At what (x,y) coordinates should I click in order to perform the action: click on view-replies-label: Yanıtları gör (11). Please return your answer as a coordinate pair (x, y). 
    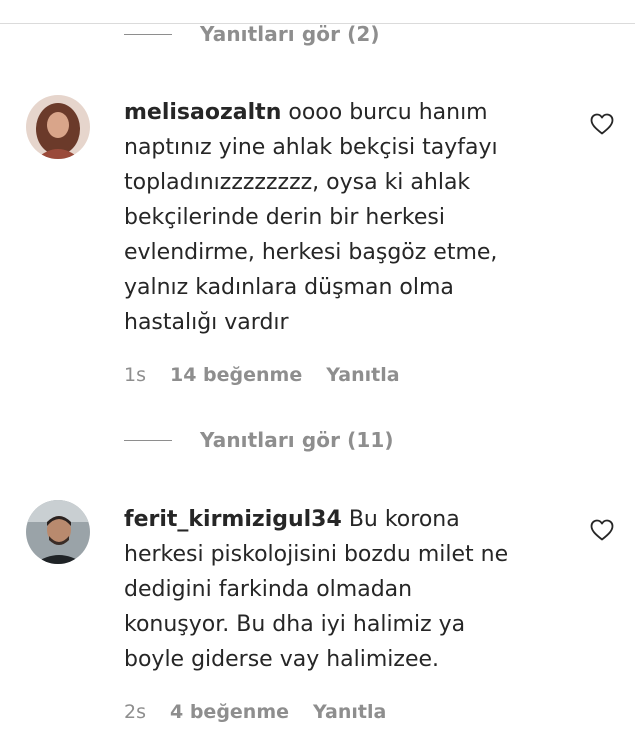
    Looking at the image, I should click on (297, 440).